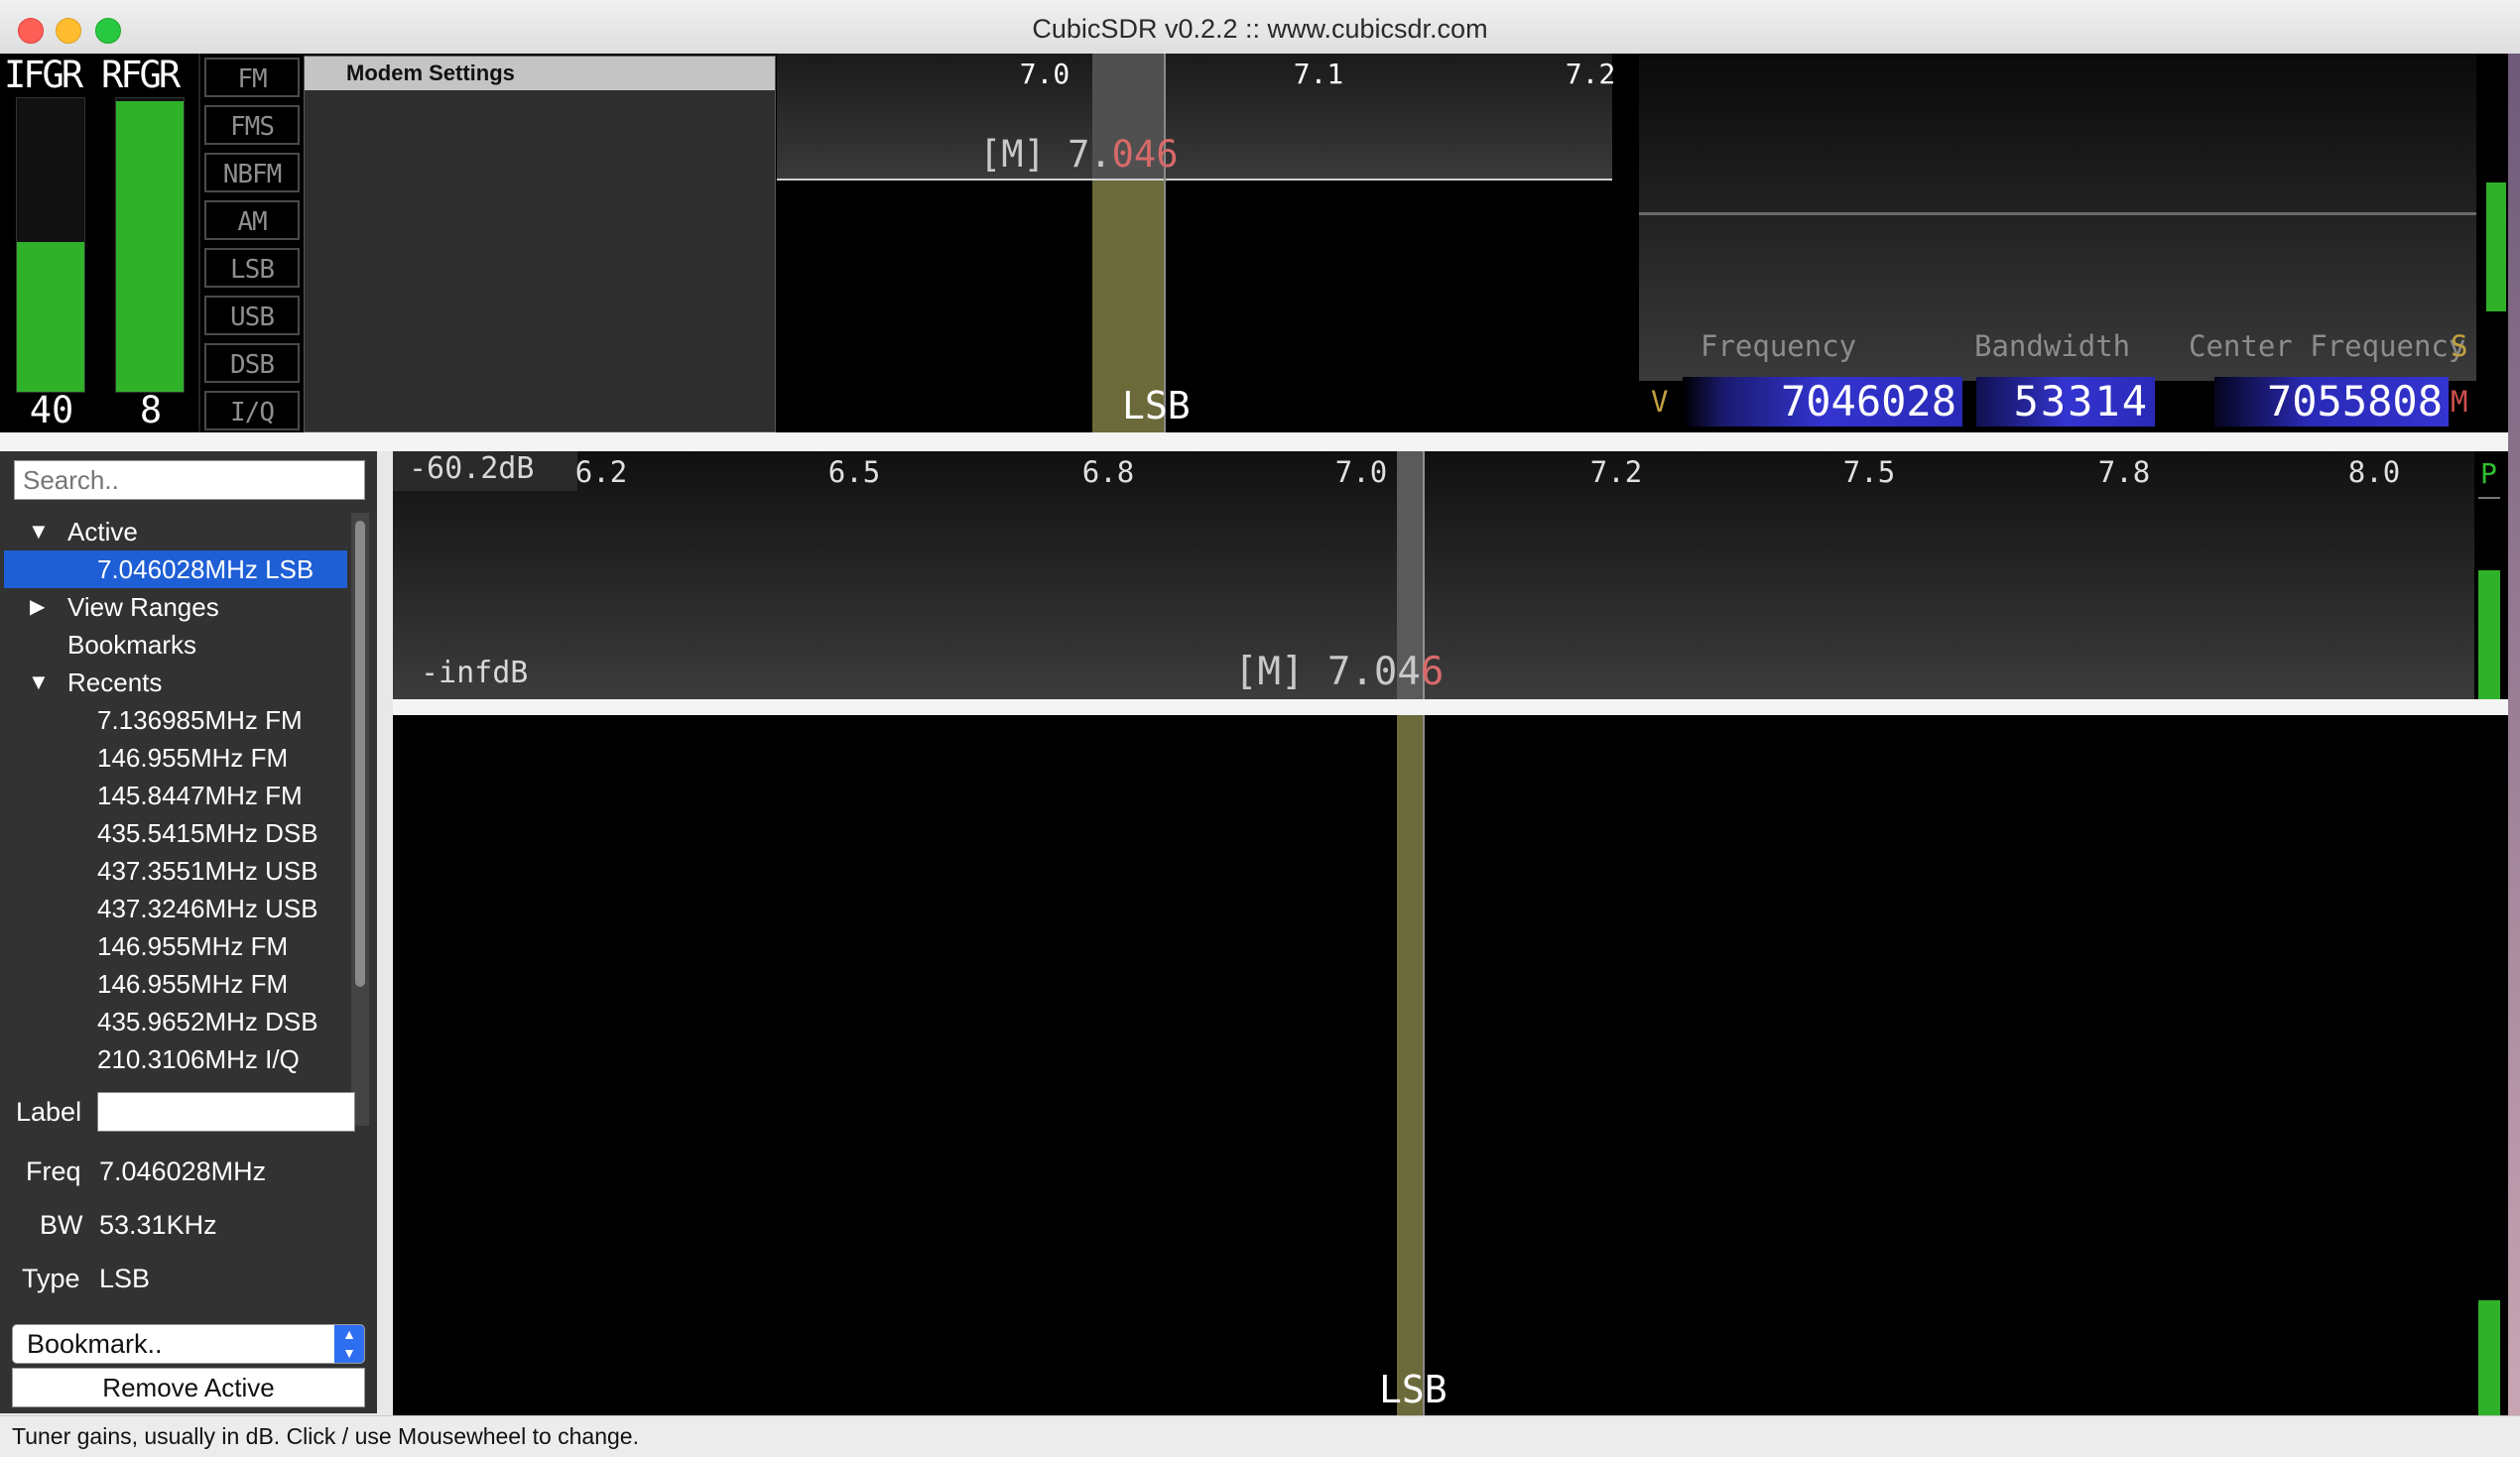 This screenshot has width=2520, height=1457. Describe the element at coordinates (1260, 27) in the screenshot. I see `window-title-bar: CubicSDR v0.2.2 :: www.cubicsdr.com` at that location.